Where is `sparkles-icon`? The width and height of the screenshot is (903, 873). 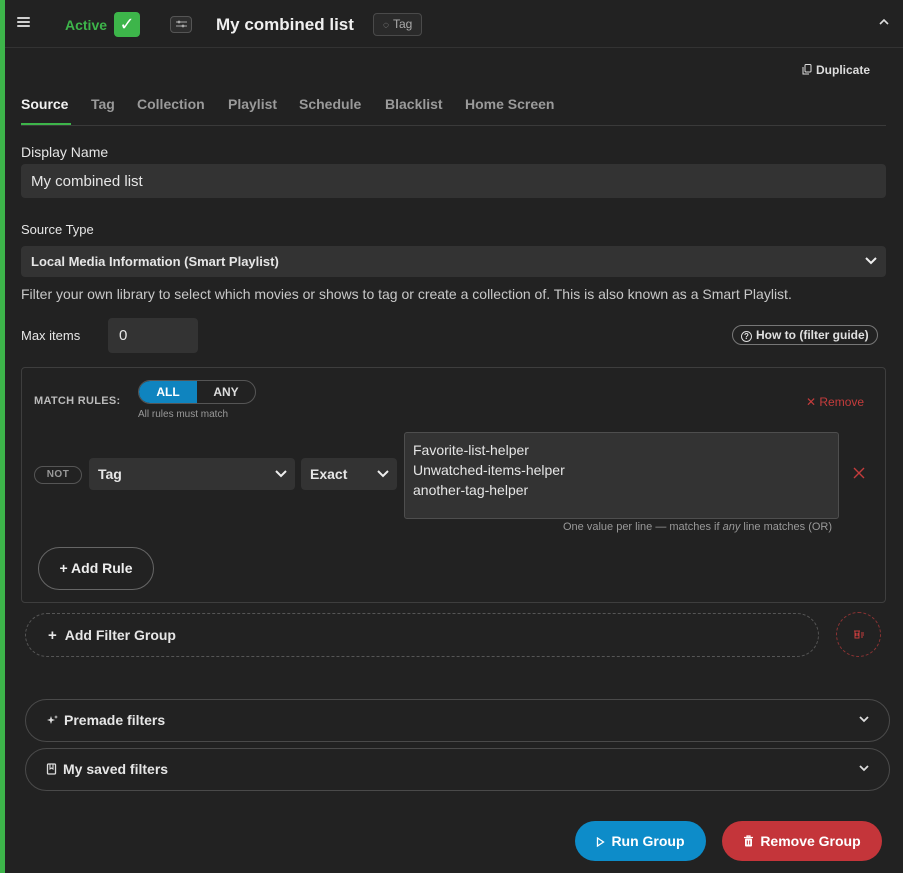
sparkles-icon is located at coordinates (52, 719).